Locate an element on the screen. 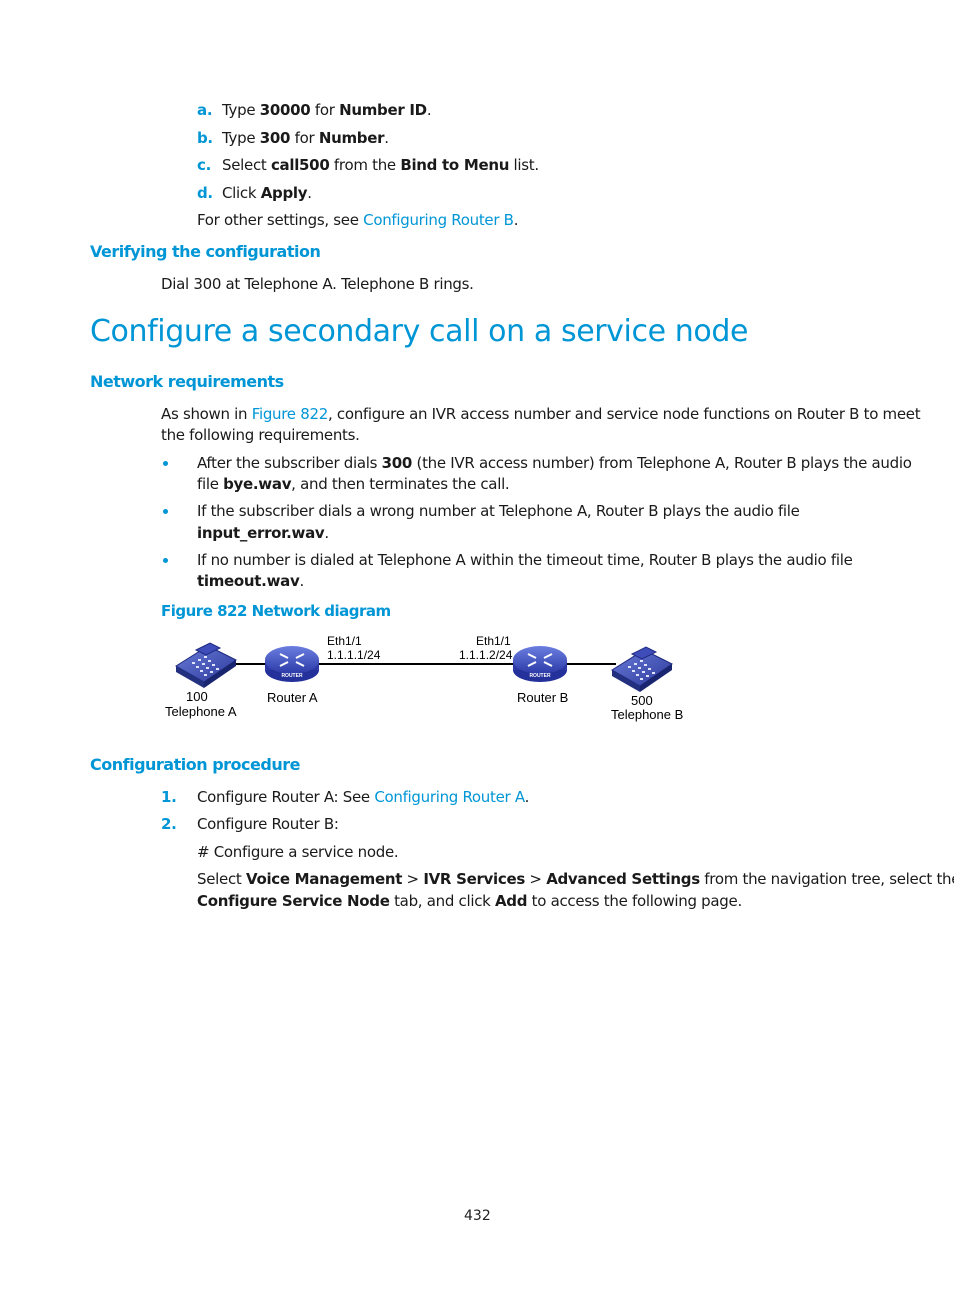 The width and height of the screenshot is (954, 1296). telephone-a-label: Telephone A is located at coordinates (201, 711).